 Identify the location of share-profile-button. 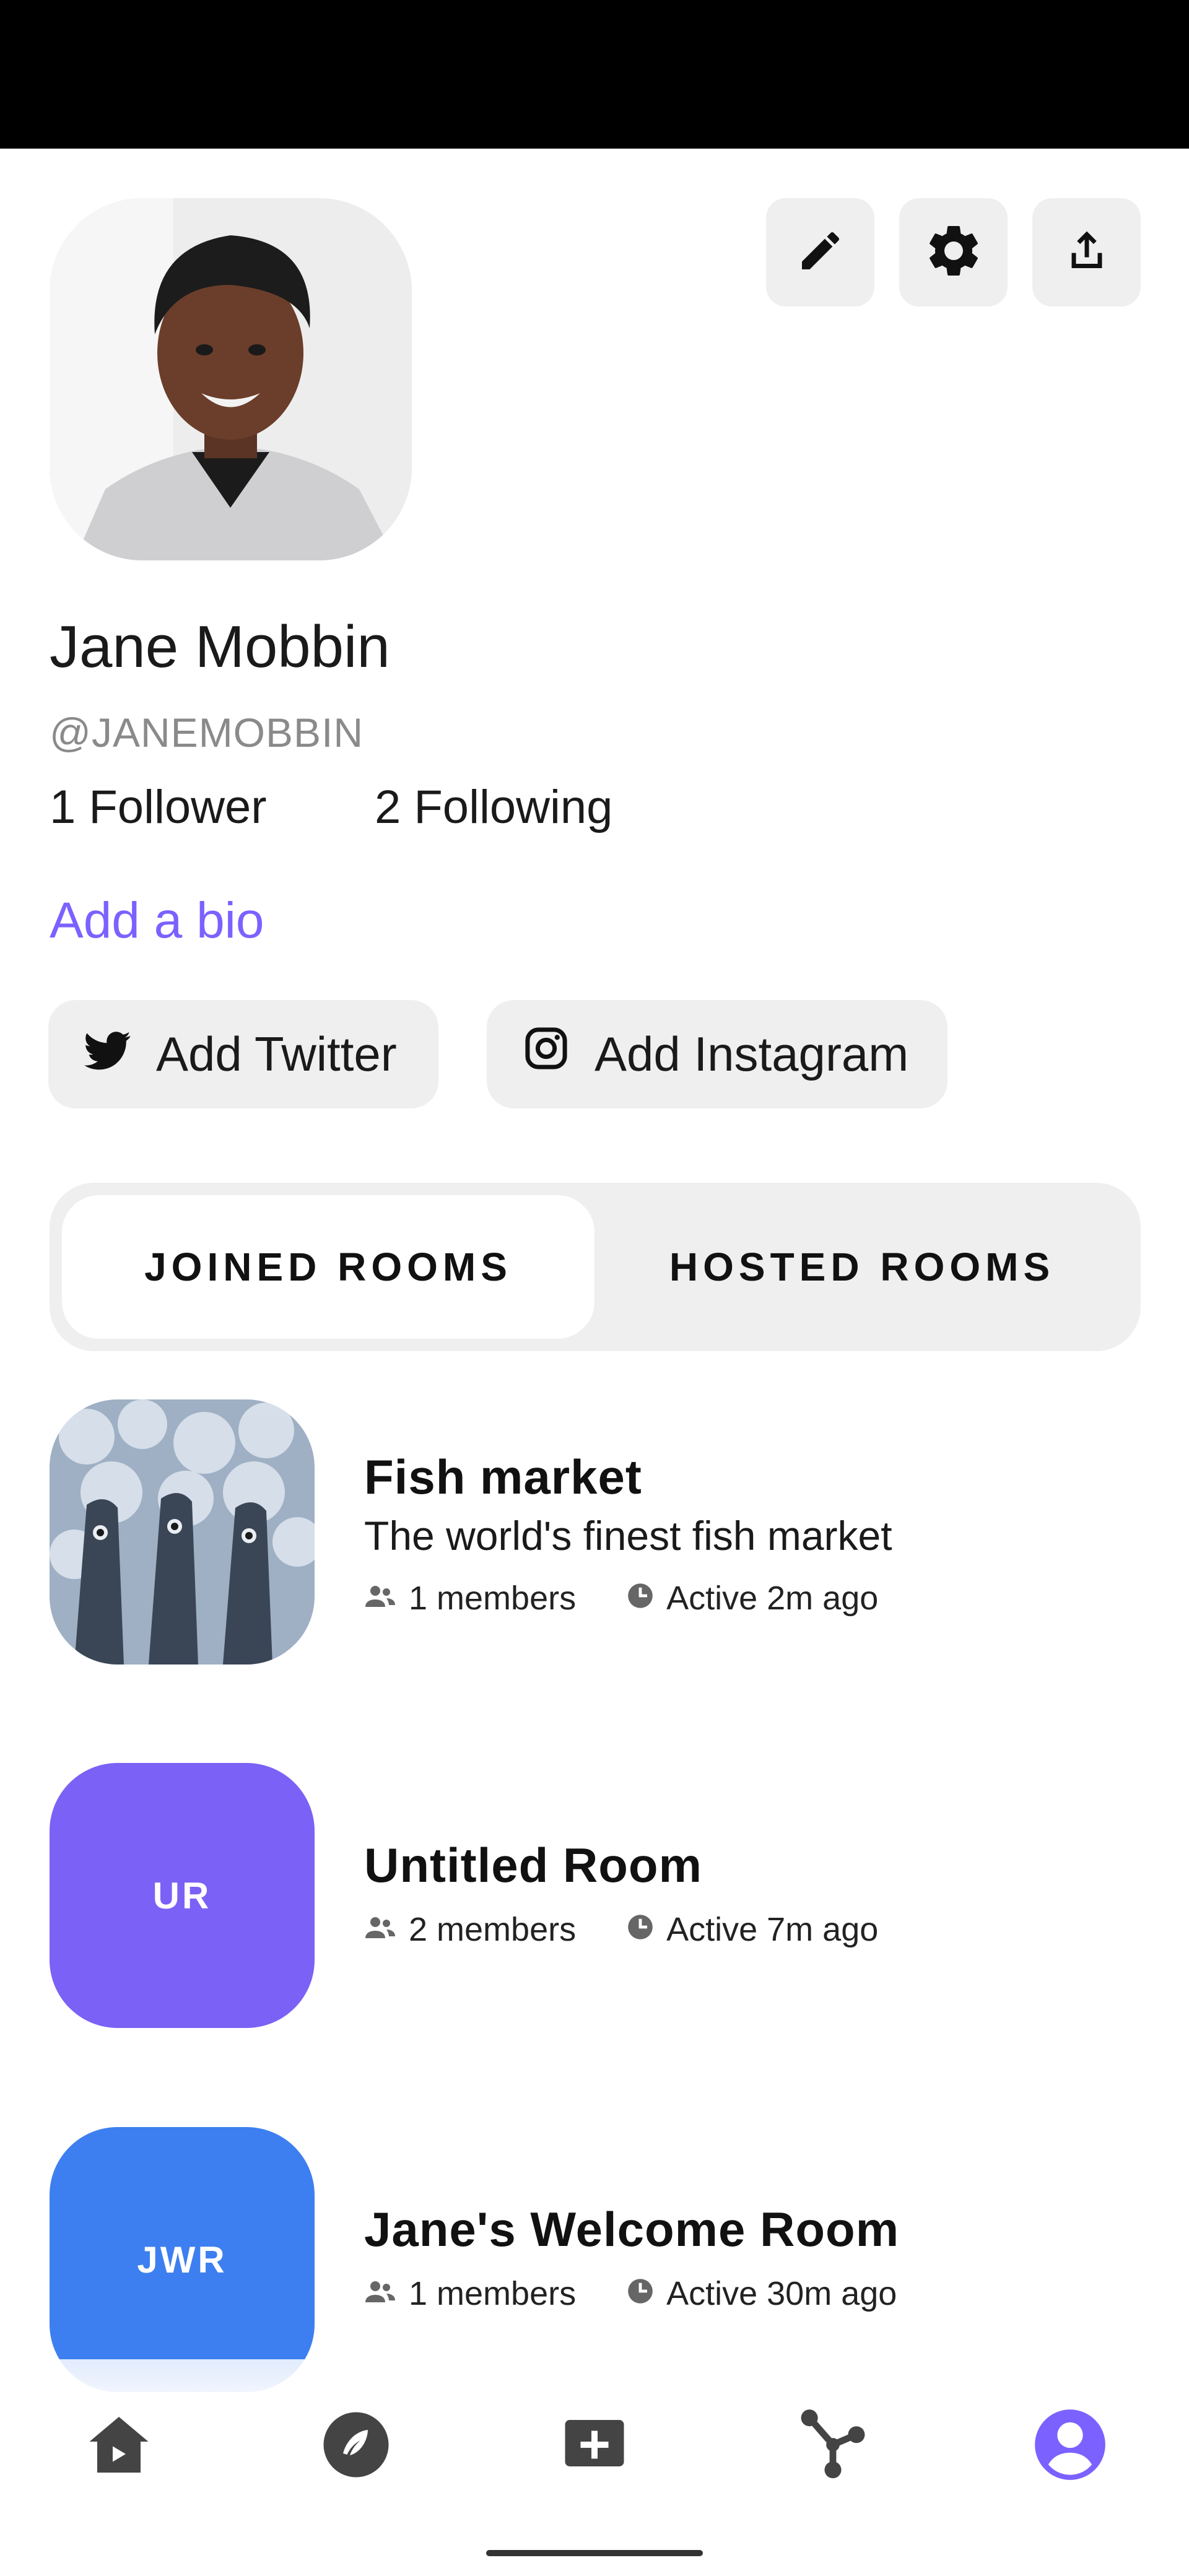
(1086, 252).